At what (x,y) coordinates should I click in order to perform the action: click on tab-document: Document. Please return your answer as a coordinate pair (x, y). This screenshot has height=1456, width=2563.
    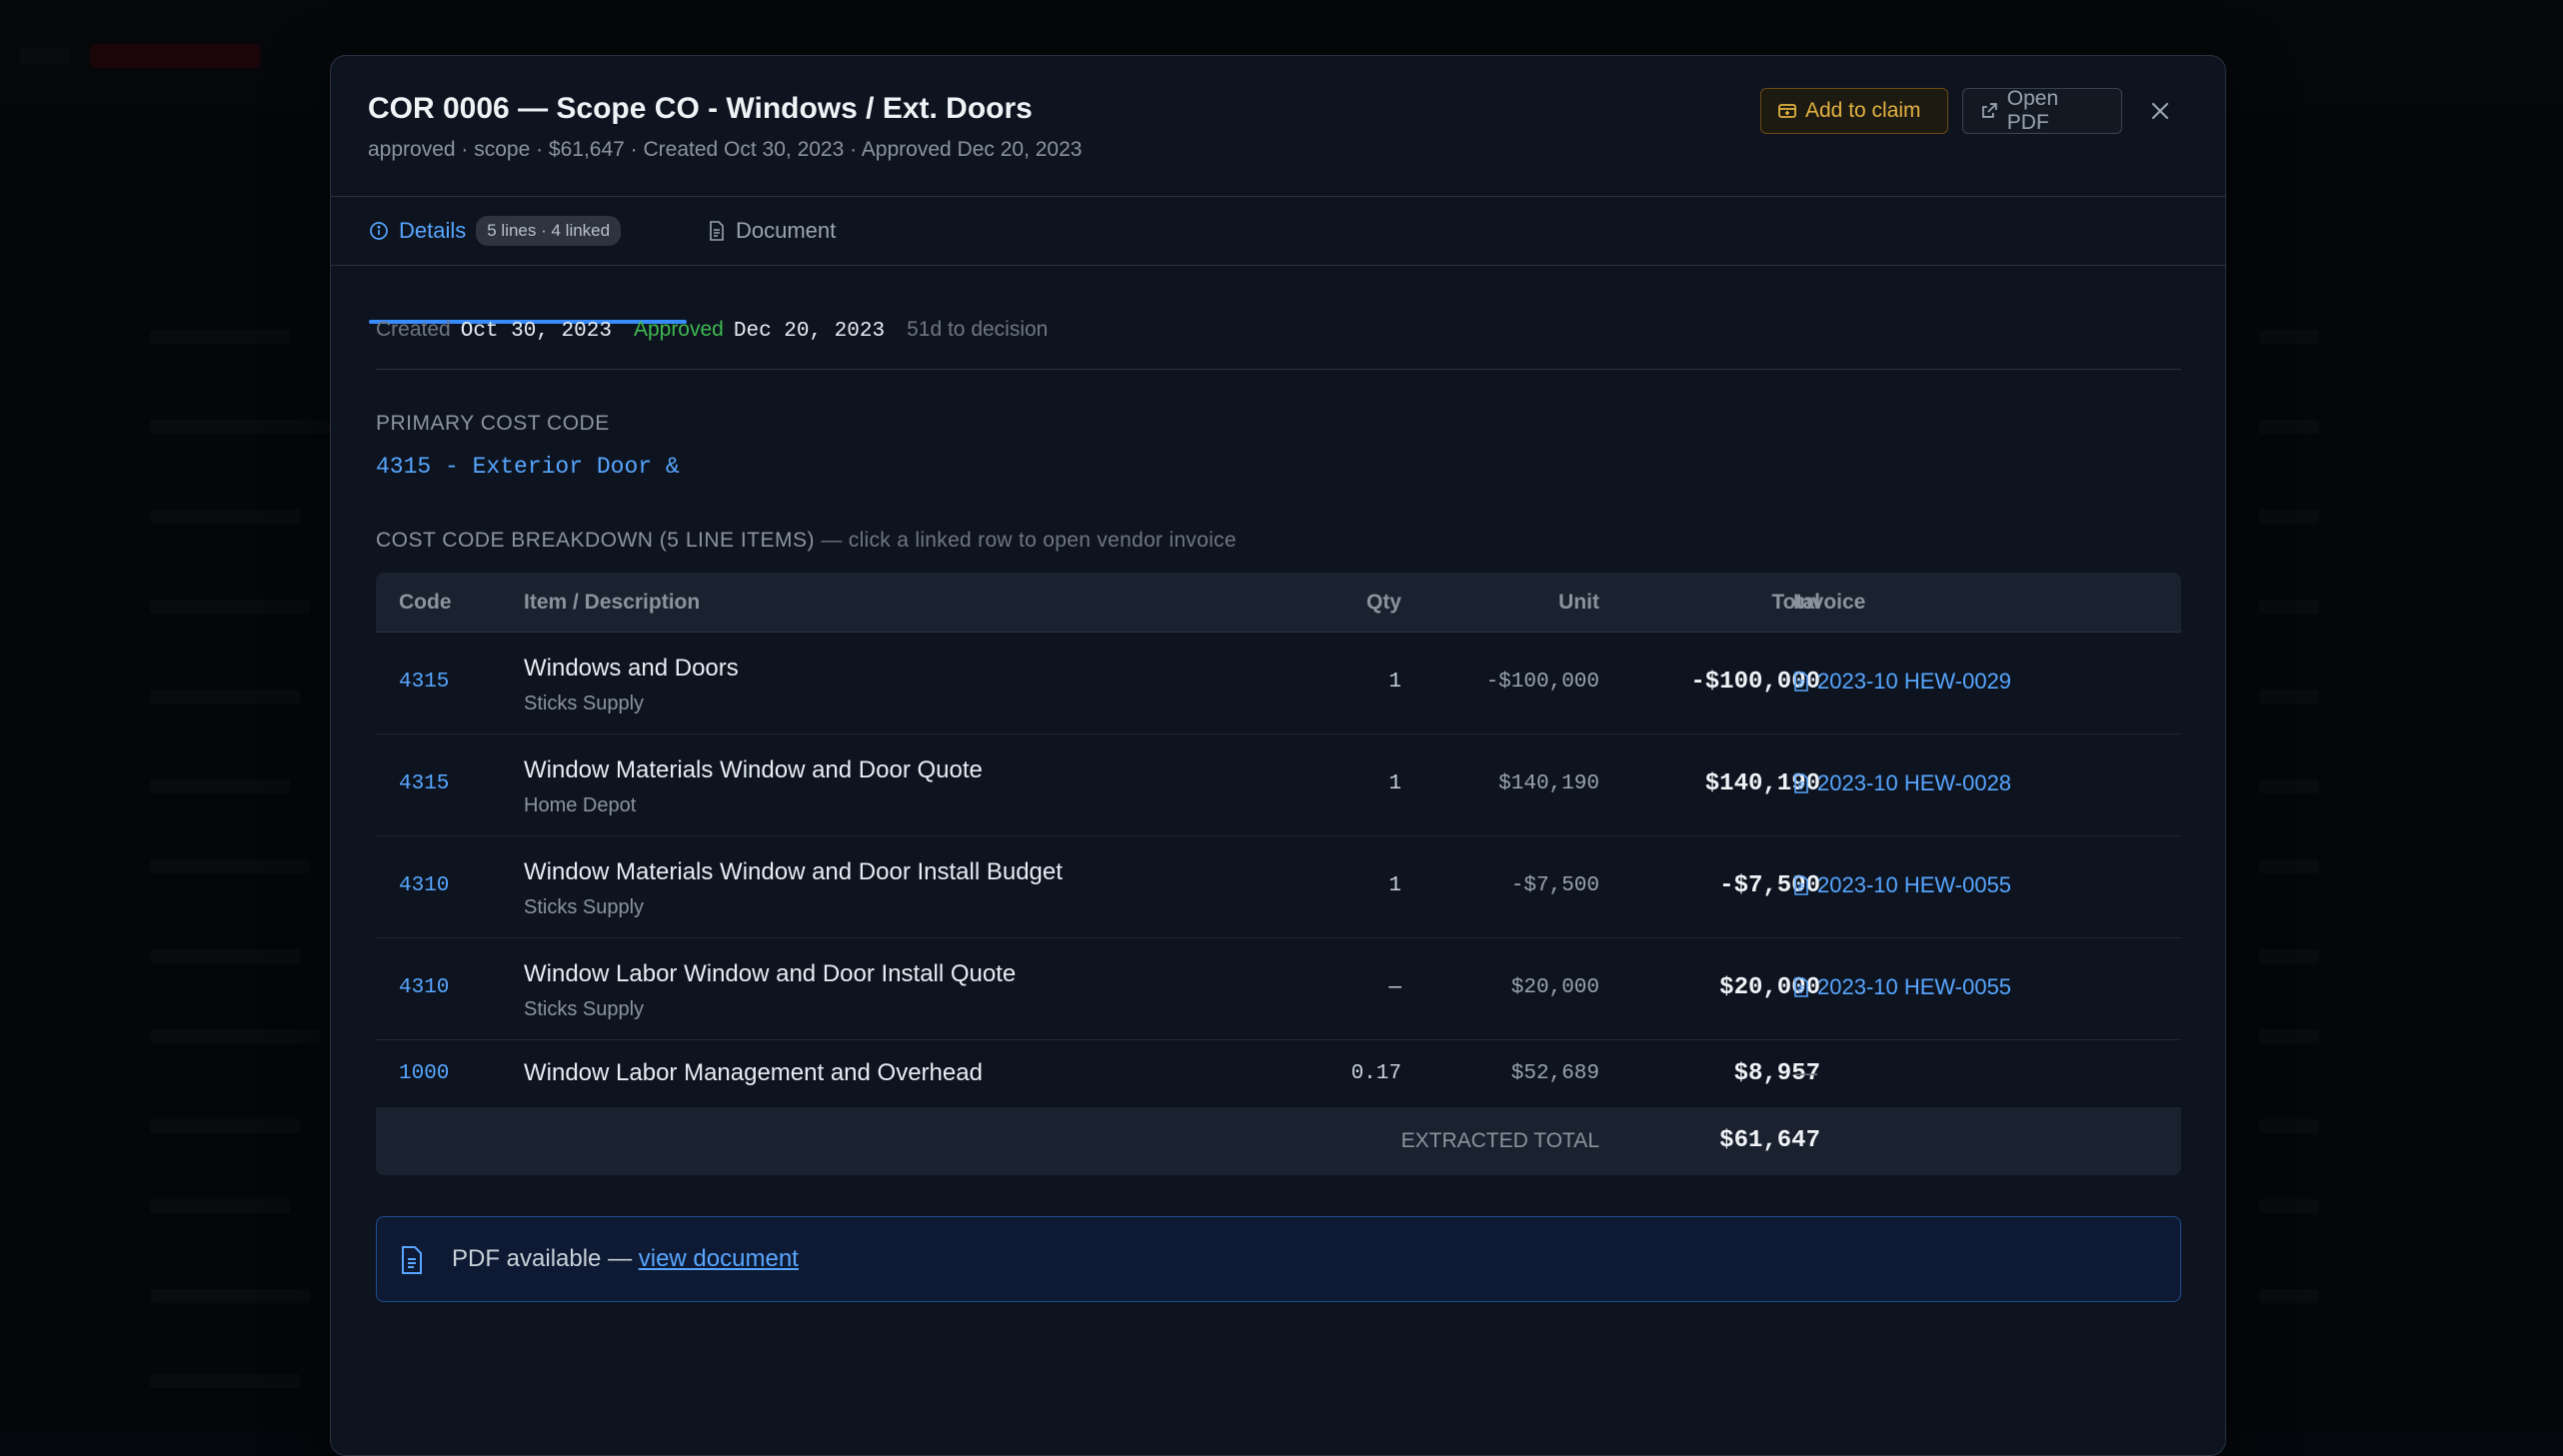
    Looking at the image, I should click on (772, 231).